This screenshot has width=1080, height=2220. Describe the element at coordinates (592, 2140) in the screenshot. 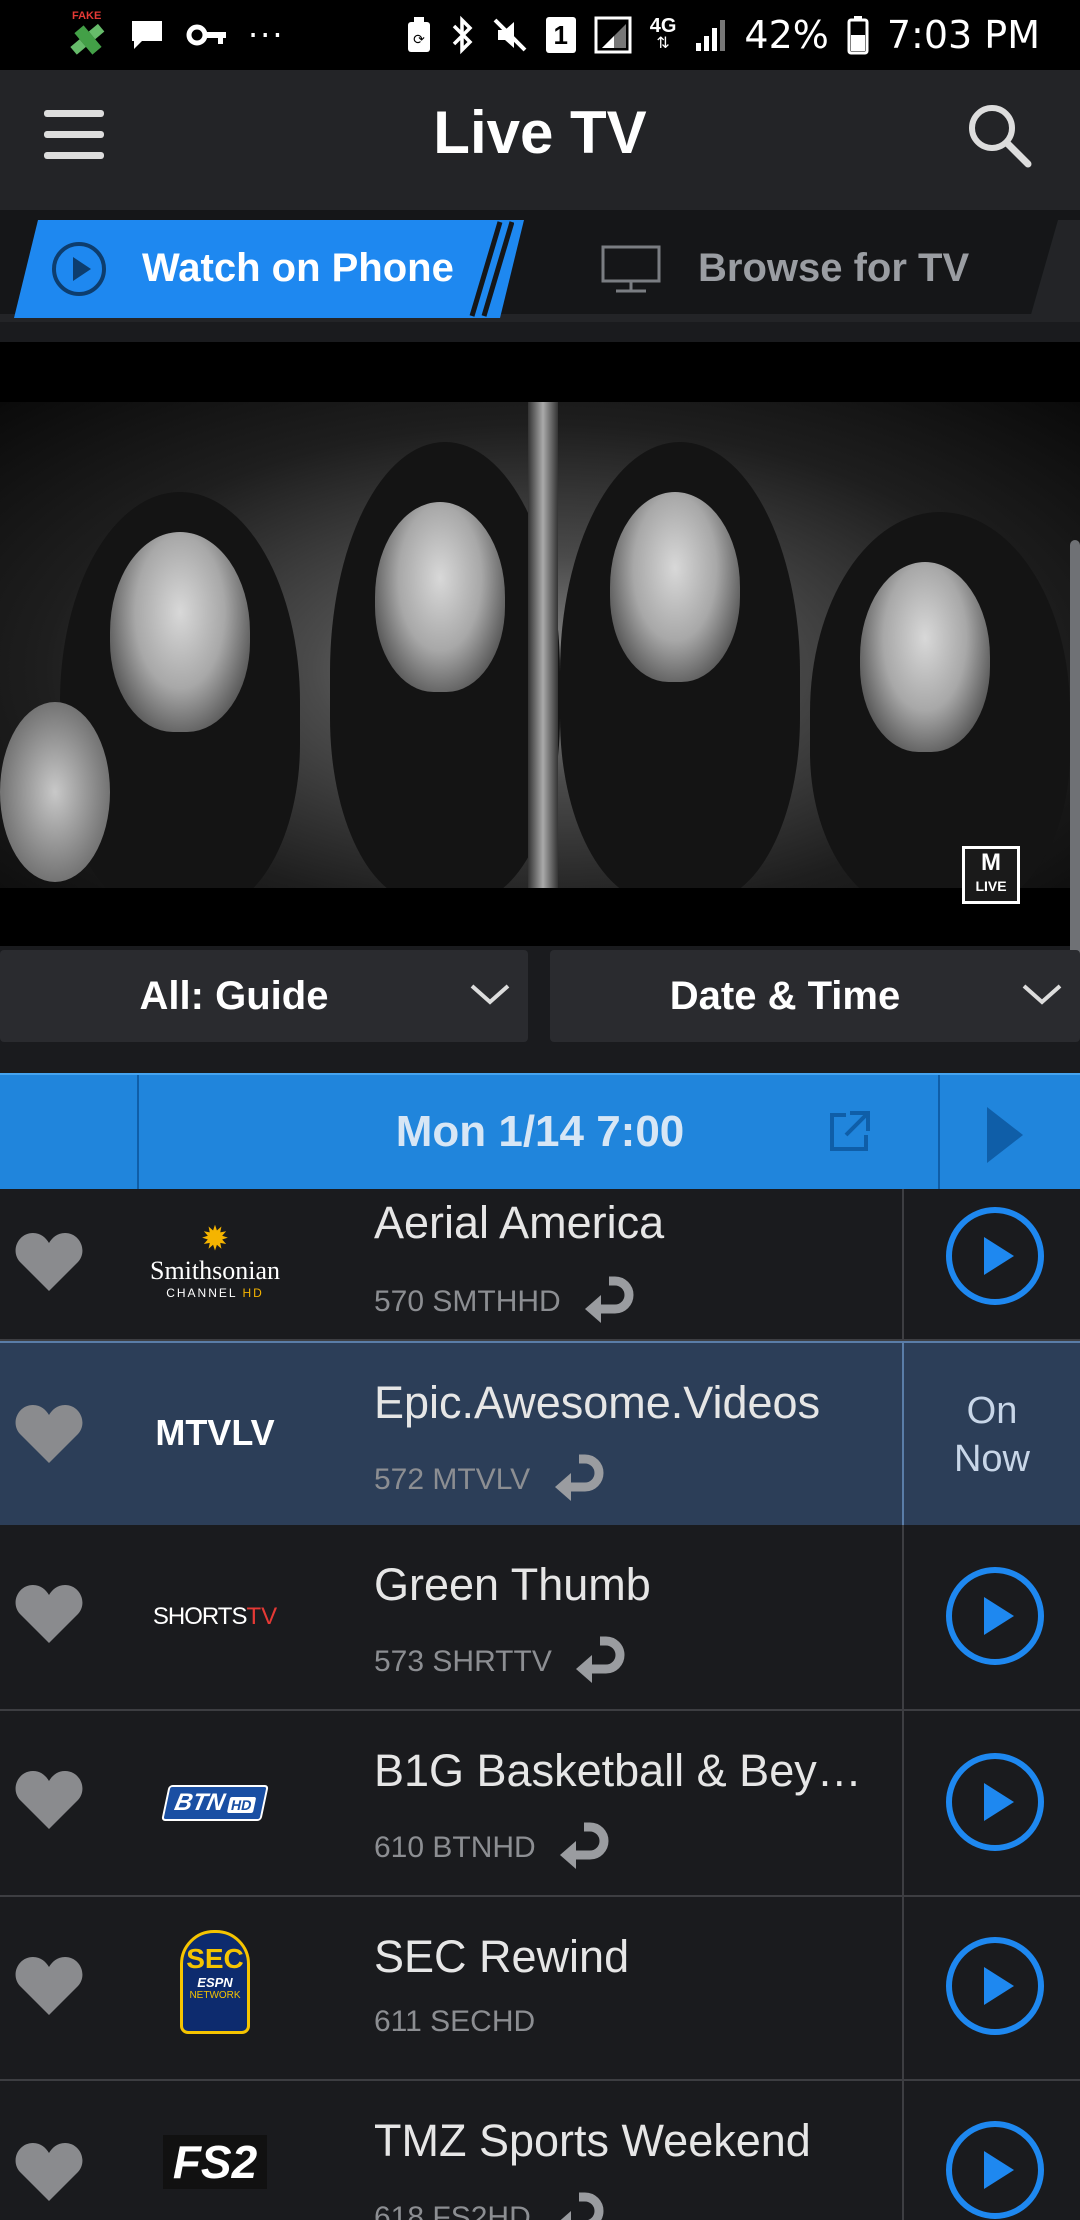

I see `program-title: TMZ Sports Weekend` at that location.